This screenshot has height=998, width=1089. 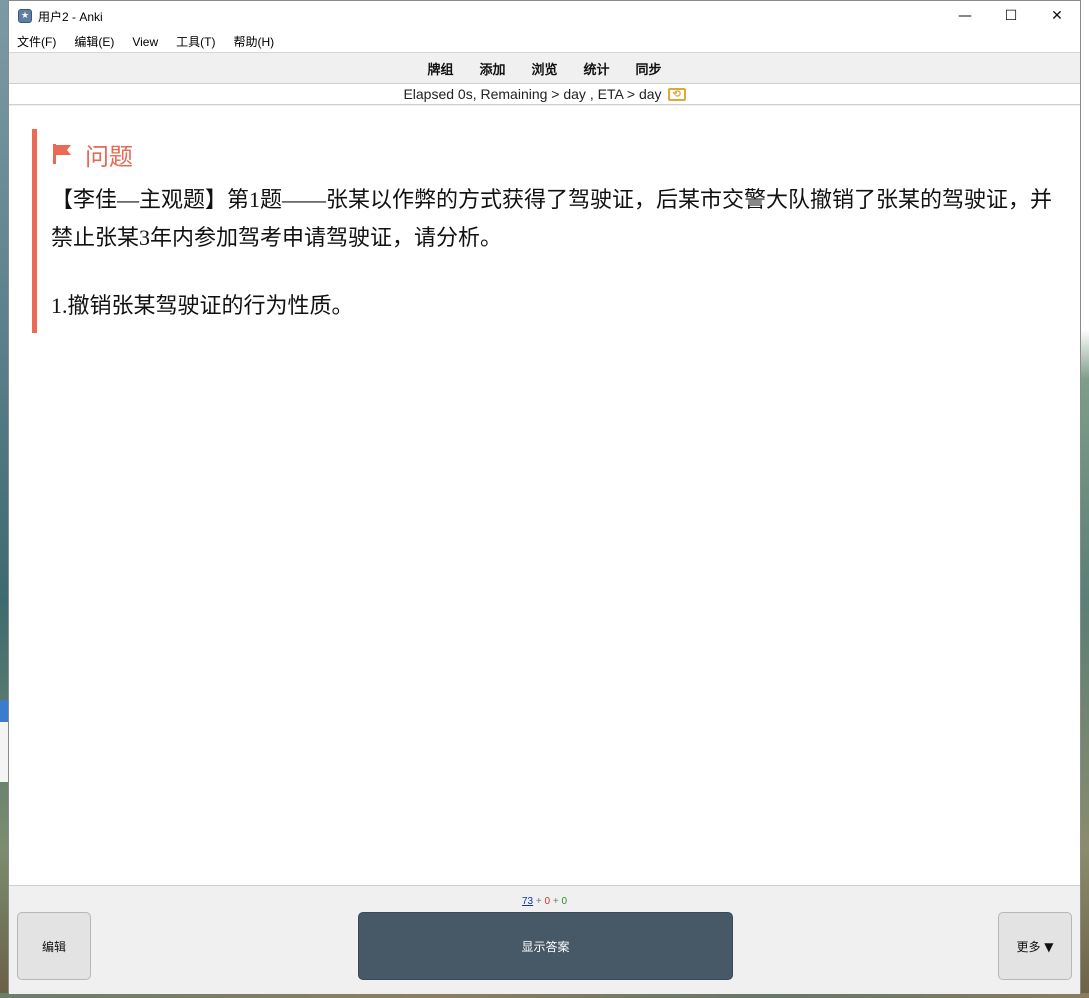 I want to click on show-answer-button: 显示答案, so click(x=545, y=946).